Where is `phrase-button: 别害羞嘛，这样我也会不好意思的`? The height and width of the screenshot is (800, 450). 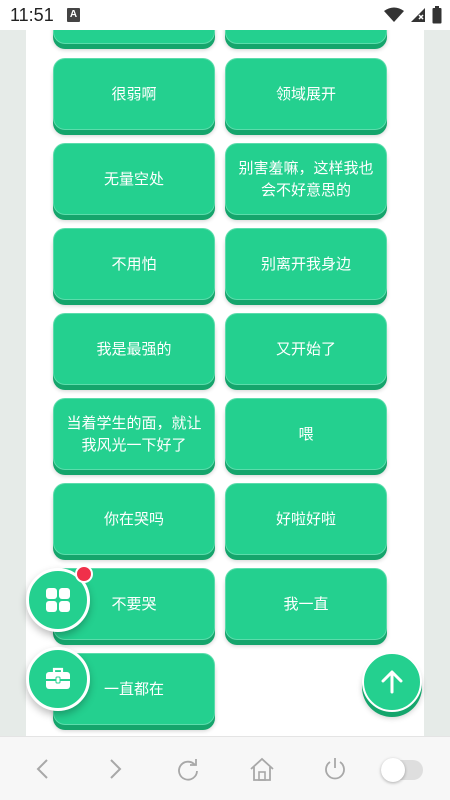 phrase-button: 别害羞嘛，这样我也会不好意思的 is located at coordinates (306, 179).